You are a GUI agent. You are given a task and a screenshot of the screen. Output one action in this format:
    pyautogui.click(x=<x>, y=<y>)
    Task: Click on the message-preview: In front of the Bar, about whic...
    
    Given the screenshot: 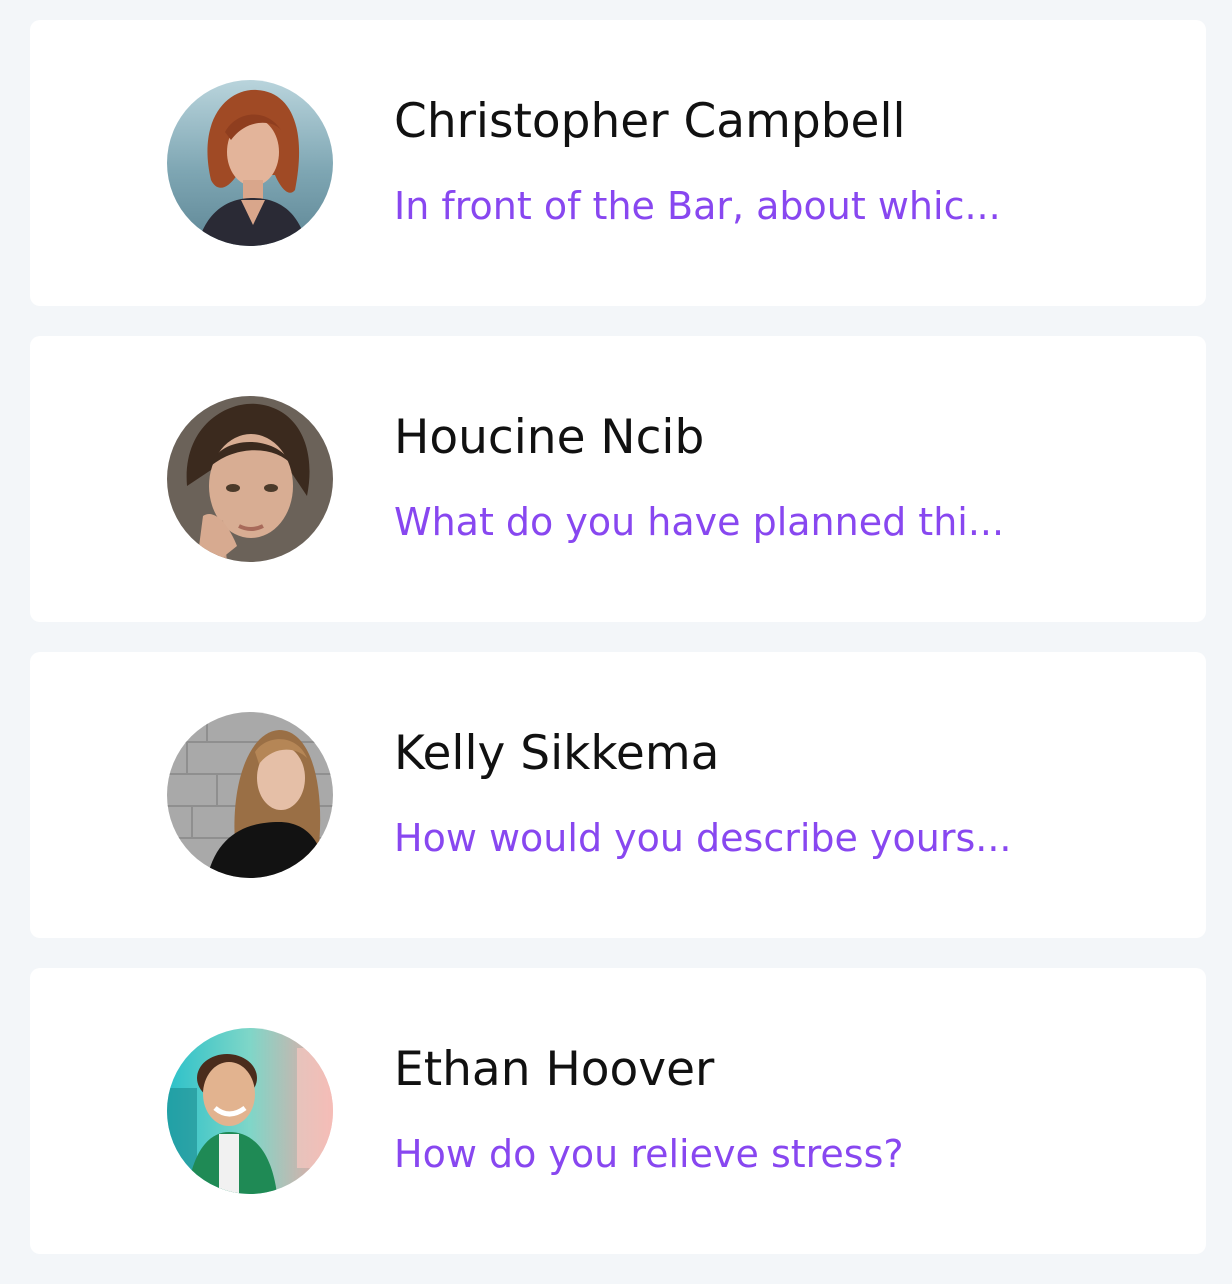 What is the action you would take?
    pyautogui.click(x=697, y=206)
    